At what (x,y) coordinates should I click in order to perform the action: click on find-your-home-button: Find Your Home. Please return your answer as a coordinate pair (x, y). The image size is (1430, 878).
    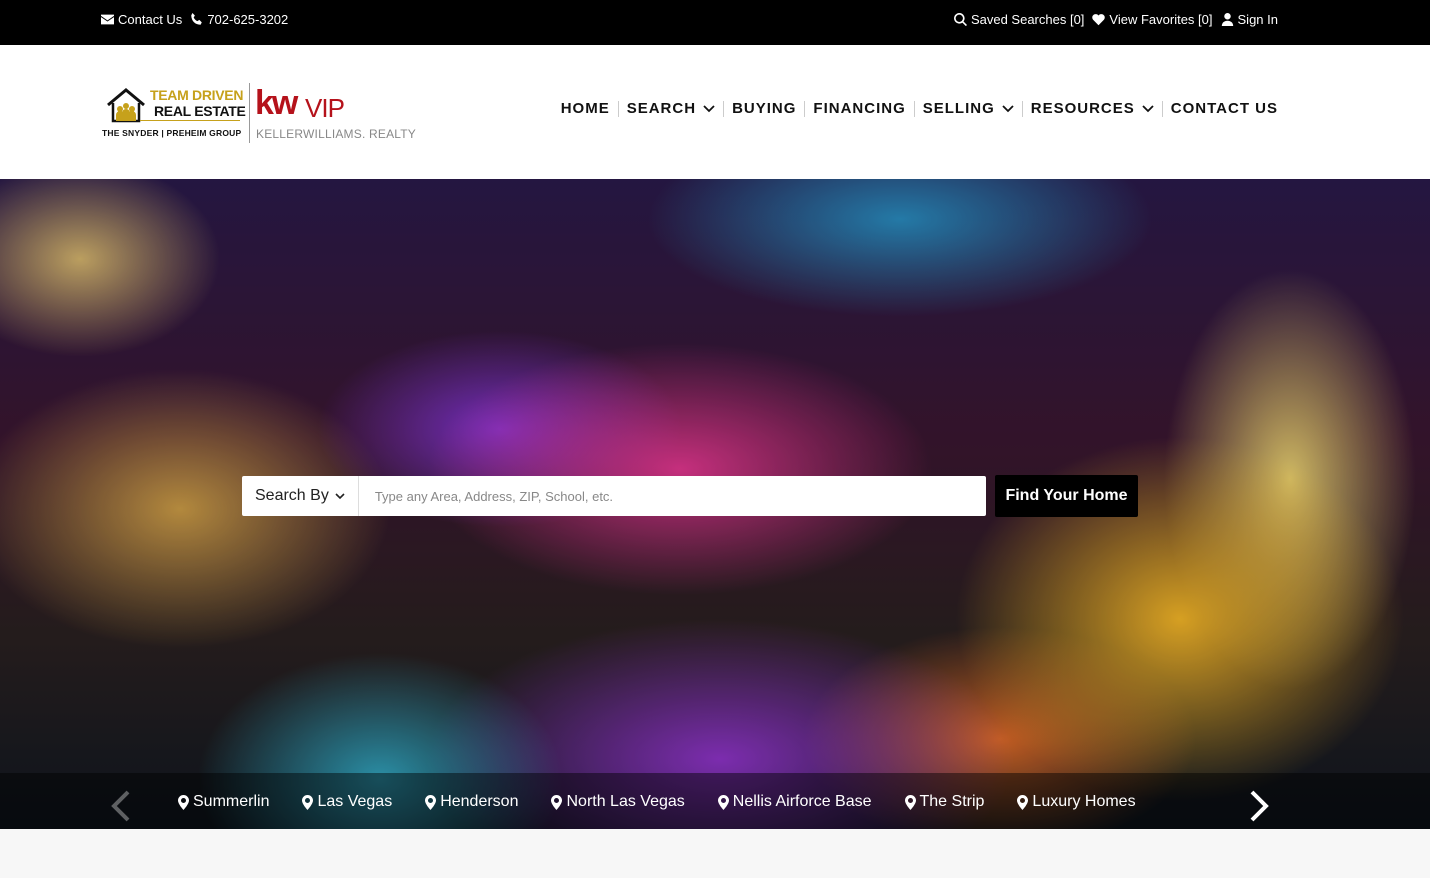
    Looking at the image, I should click on (1066, 496).